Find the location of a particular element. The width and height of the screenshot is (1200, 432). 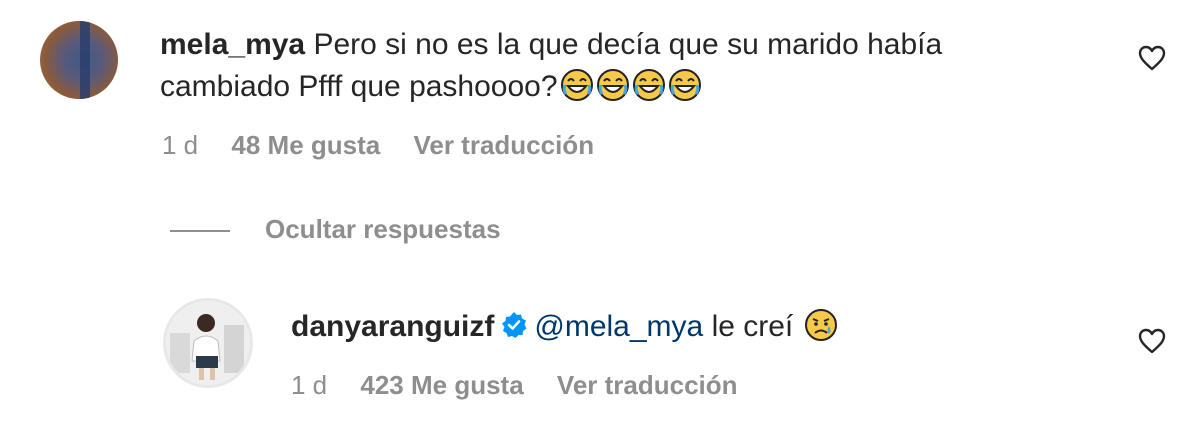

replies-divider is located at coordinates (200, 231).